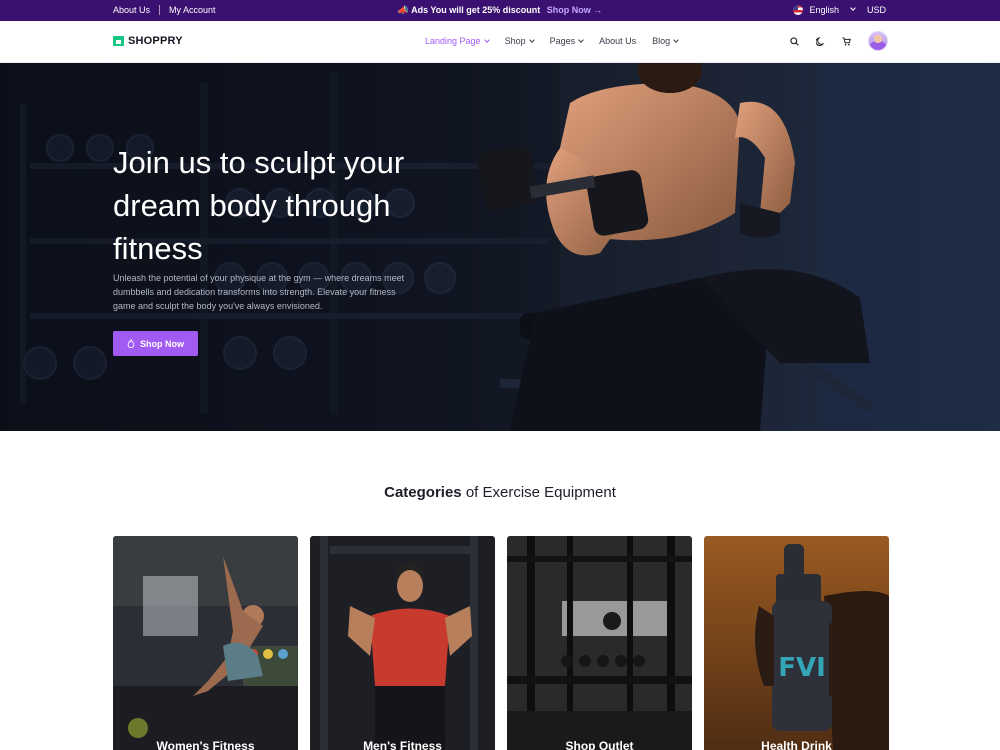  I want to click on currency-selector: USD, so click(876, 10).